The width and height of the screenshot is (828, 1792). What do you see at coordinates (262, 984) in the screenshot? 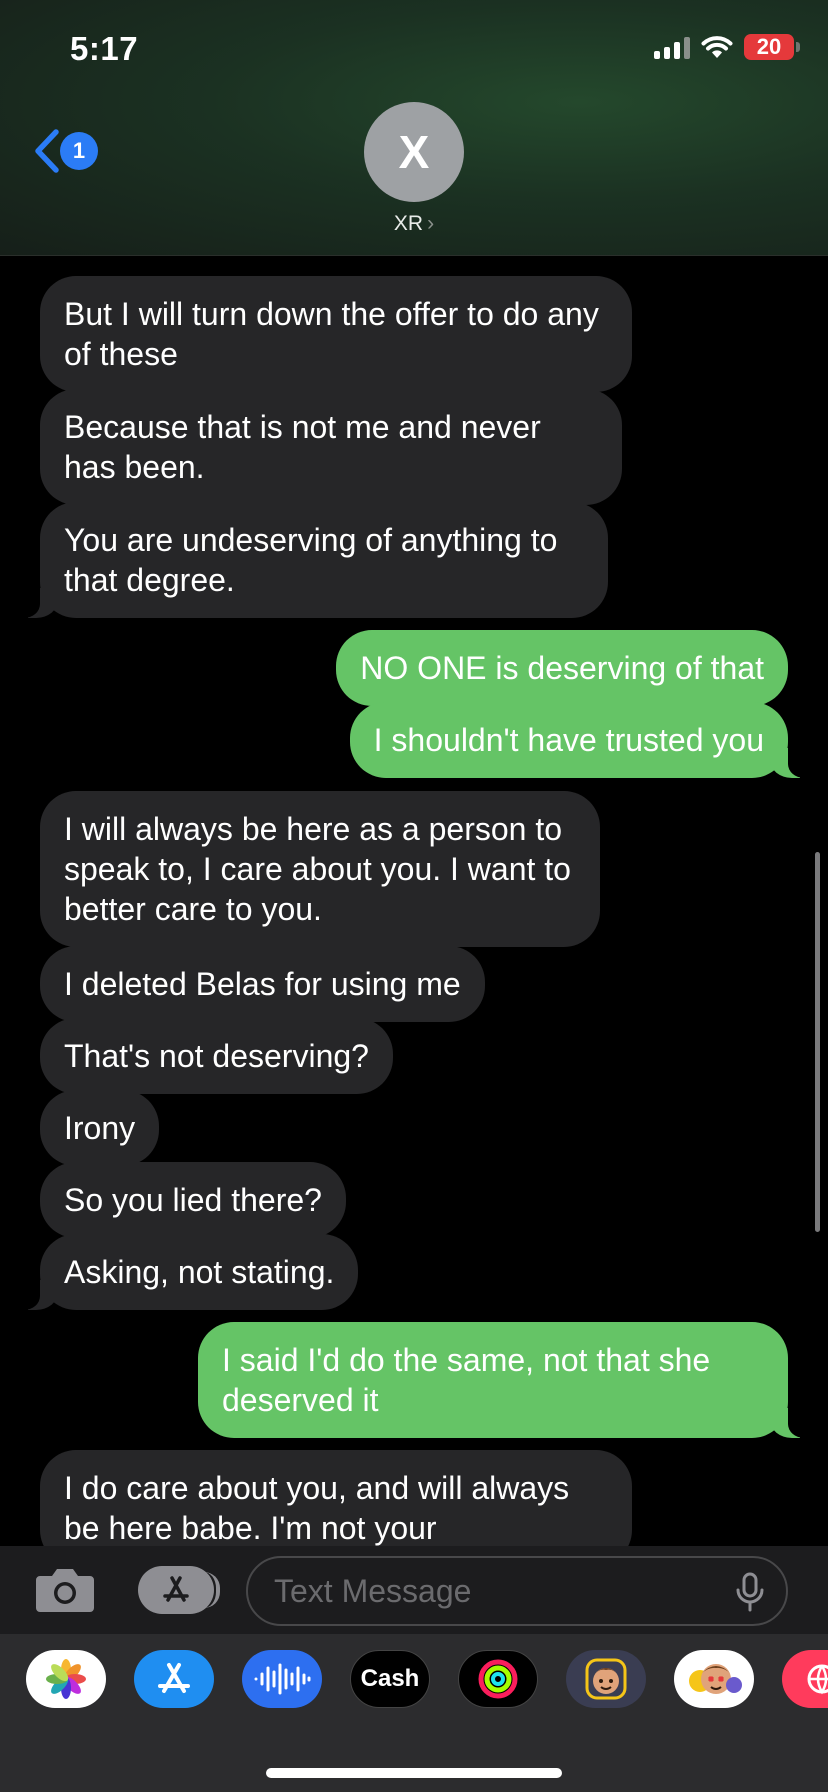
I see `received-message: I deleted Belas for using me` at bounding box center [262, 984].